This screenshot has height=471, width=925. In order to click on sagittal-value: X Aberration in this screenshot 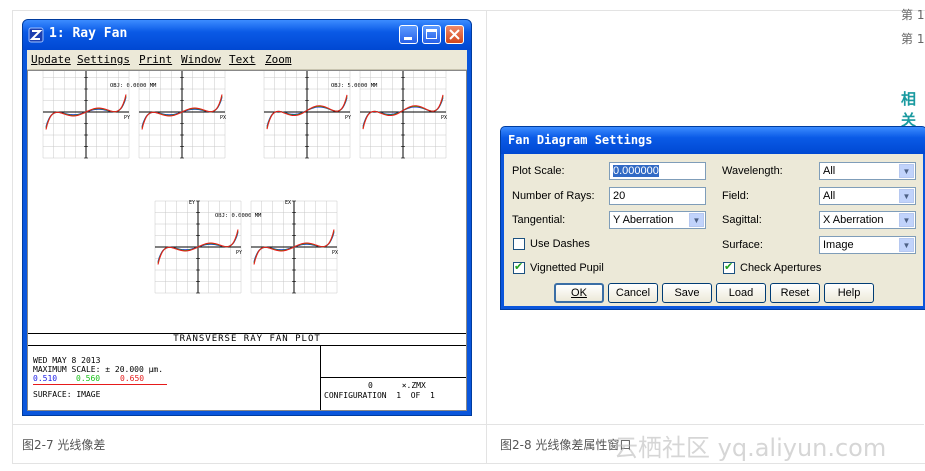, I will do `click(853, 220)`.